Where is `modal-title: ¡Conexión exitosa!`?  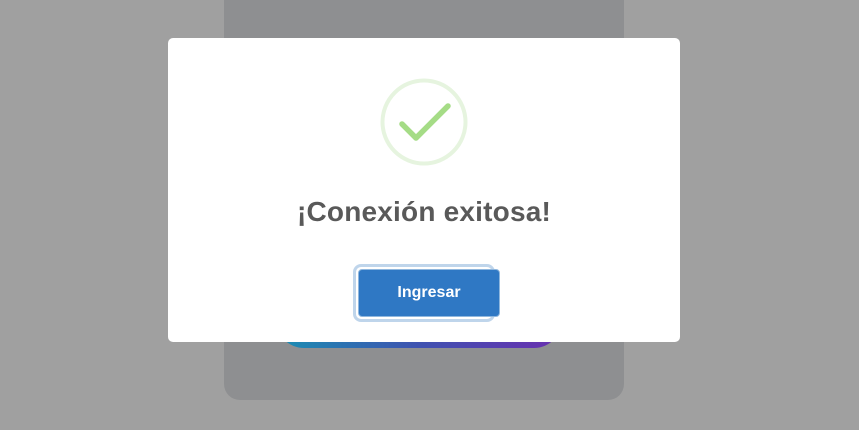
modal-title: ¡Conexión exitosa! is located at coordinates (424, 211).